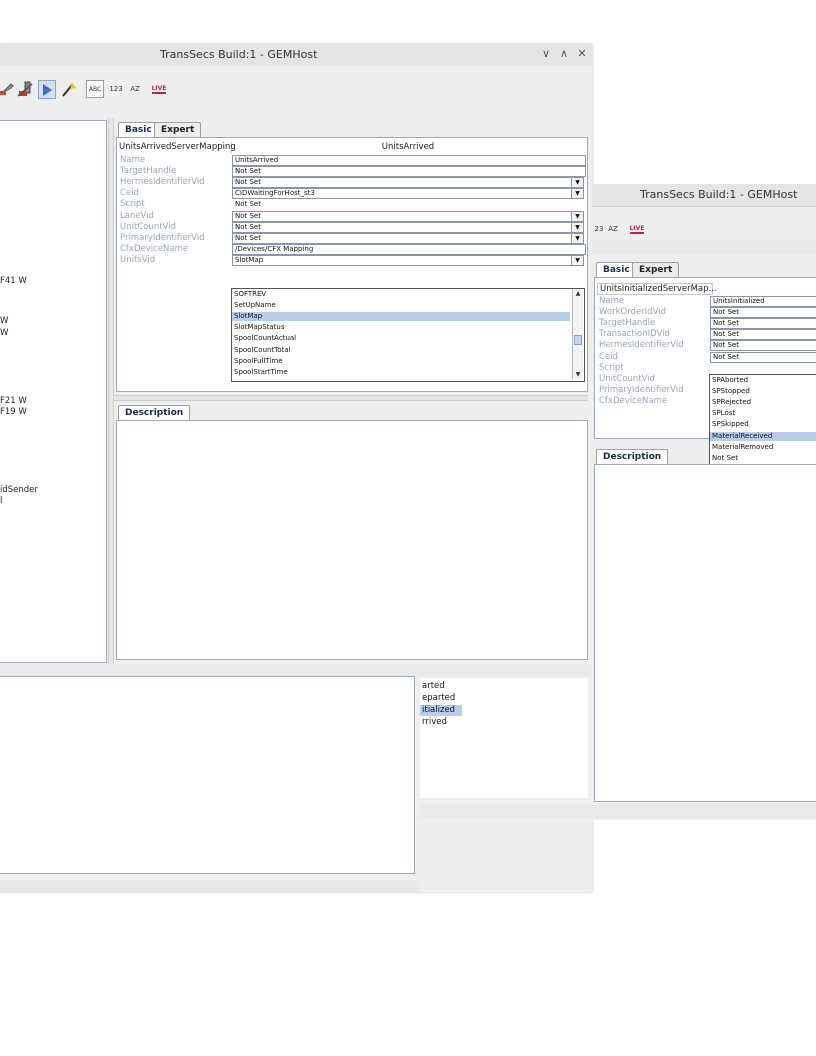 The height and width of the screenshot is (1056, 816). What do you see at coordinates (578, 340) in the screenshot?
I see `scroll-thumb` at bounding box center [578, 340].